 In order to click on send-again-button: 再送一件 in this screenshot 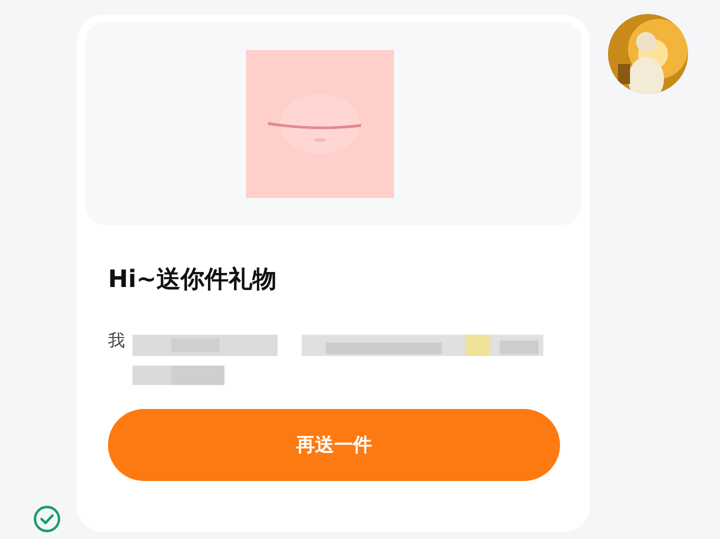, I will do `click(334, 445)`.